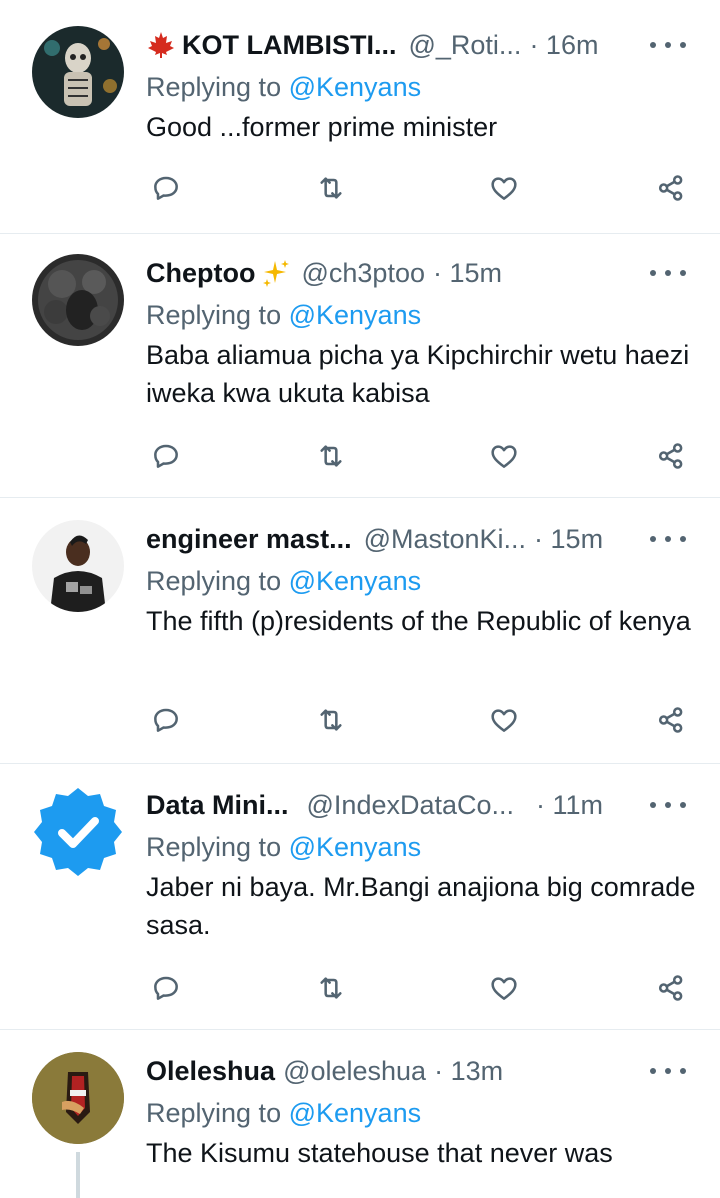  I want to click on display-name: Oleleshua, so click(210, 1071).